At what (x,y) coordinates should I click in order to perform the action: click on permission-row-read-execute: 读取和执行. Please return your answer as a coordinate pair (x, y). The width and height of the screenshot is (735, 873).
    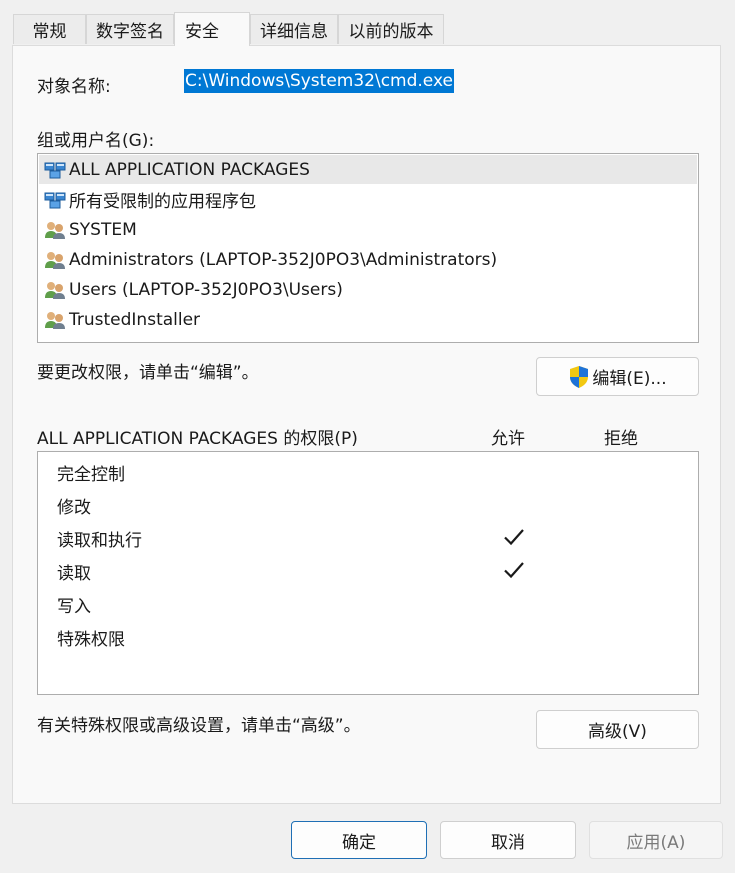
    Looking at the image, I should click on (368, 537).